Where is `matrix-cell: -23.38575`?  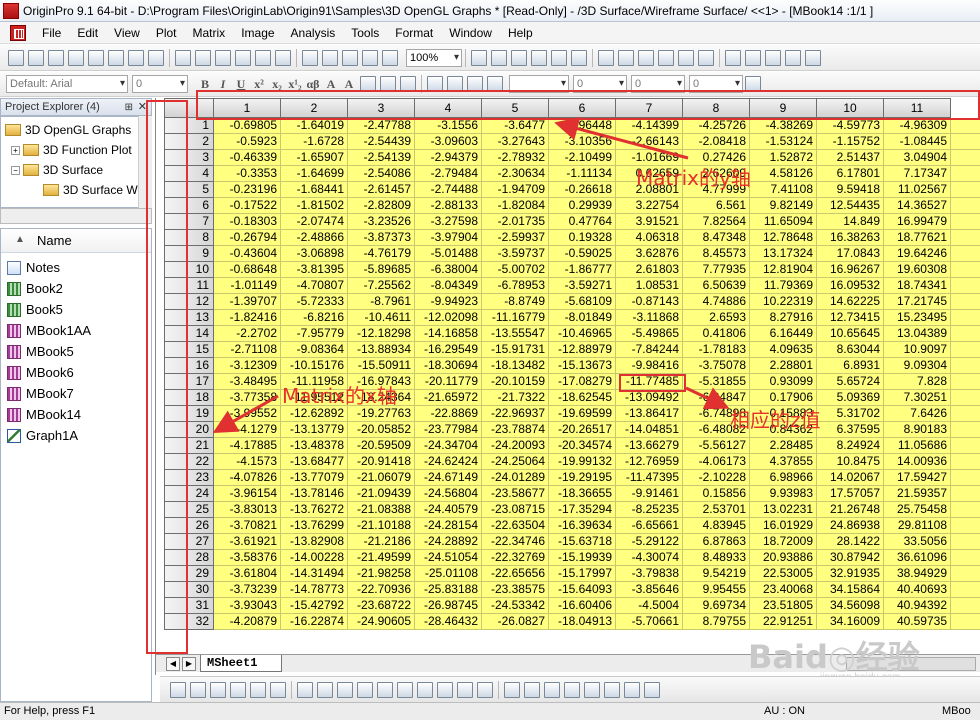 matrix-cell: -23.38575 is located at coordinates (515, 590).